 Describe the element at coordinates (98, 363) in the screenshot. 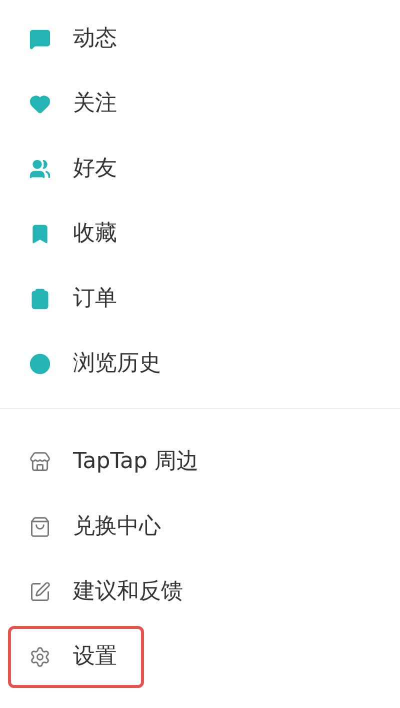

I see `menu-item: 浏览历史` at that location.